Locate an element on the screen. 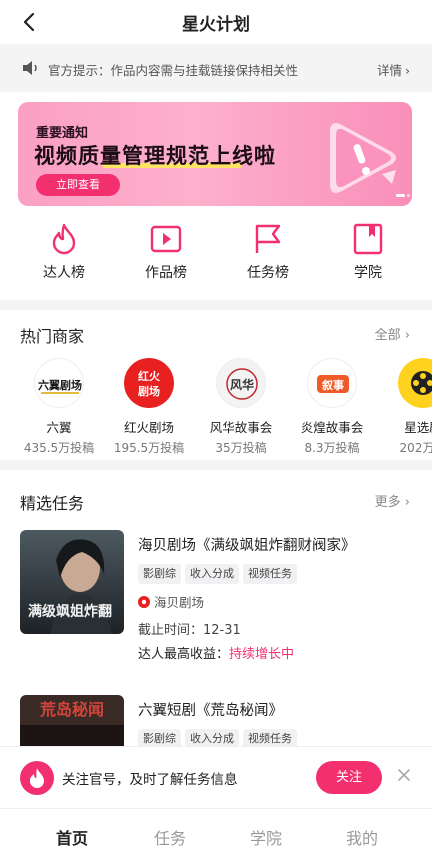 The height and width of the screenshot is (860, 432). quick-nav-label: 作品榜 is located at coordinates (166, 273).